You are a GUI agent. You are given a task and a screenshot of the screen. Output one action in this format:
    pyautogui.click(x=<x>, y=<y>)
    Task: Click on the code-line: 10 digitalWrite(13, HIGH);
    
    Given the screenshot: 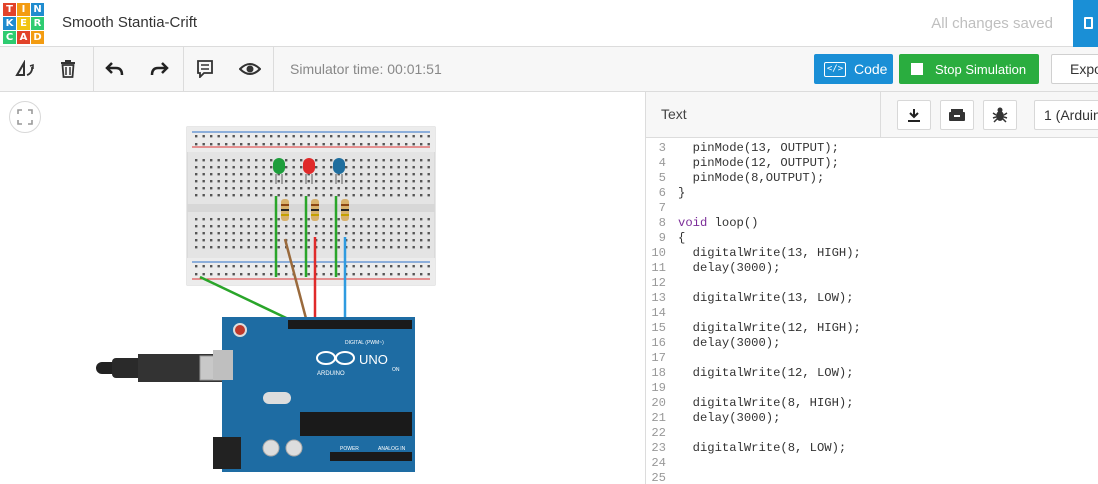 What is the action you would take?
    pyautogui.click(x=872, y=253)
    